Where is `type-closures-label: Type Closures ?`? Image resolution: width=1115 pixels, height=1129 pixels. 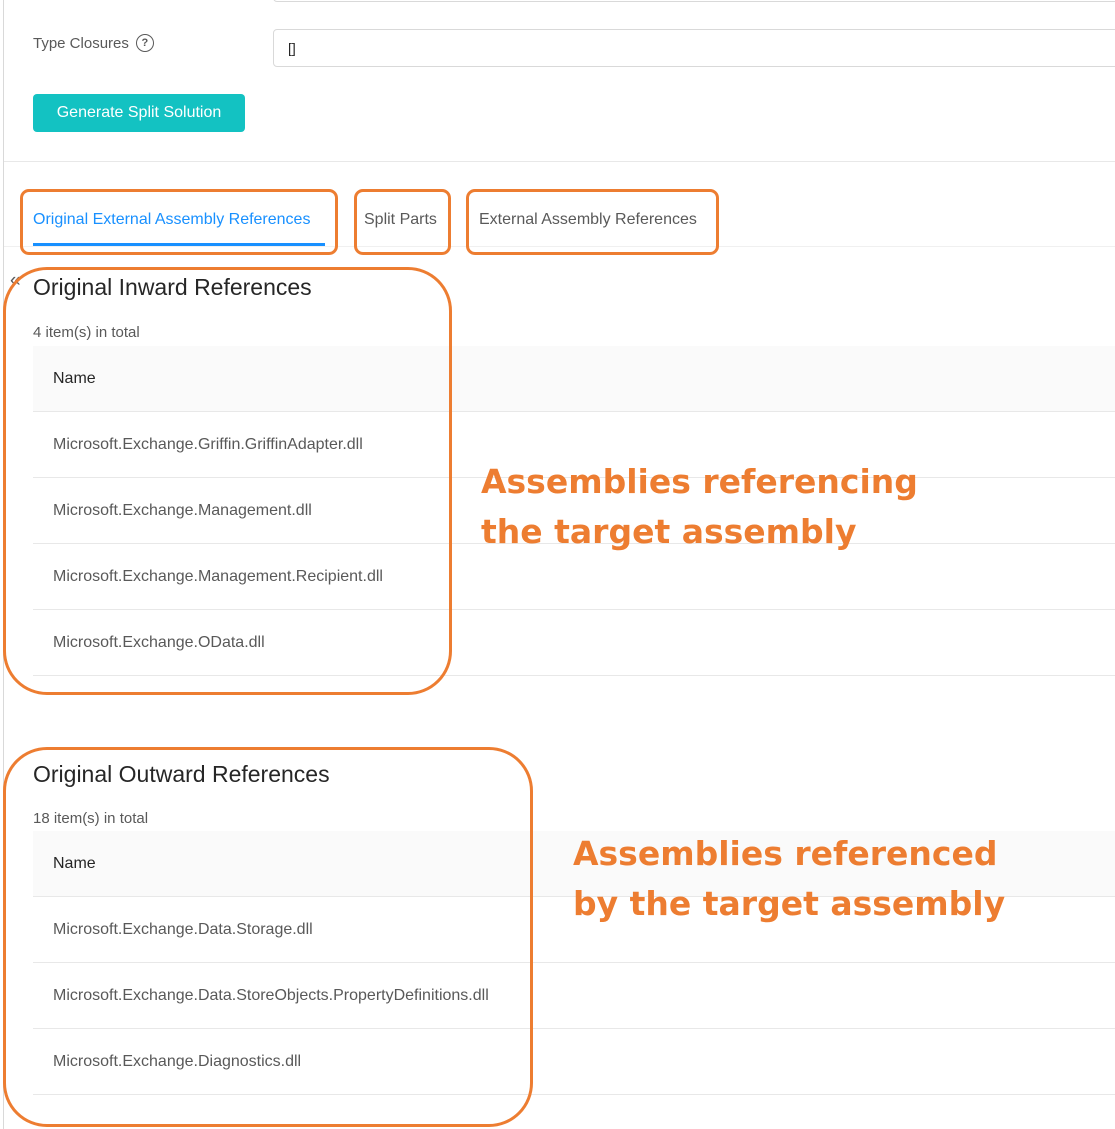 type-closures-label: Type Closures ? is located at coordinates (93, 43).